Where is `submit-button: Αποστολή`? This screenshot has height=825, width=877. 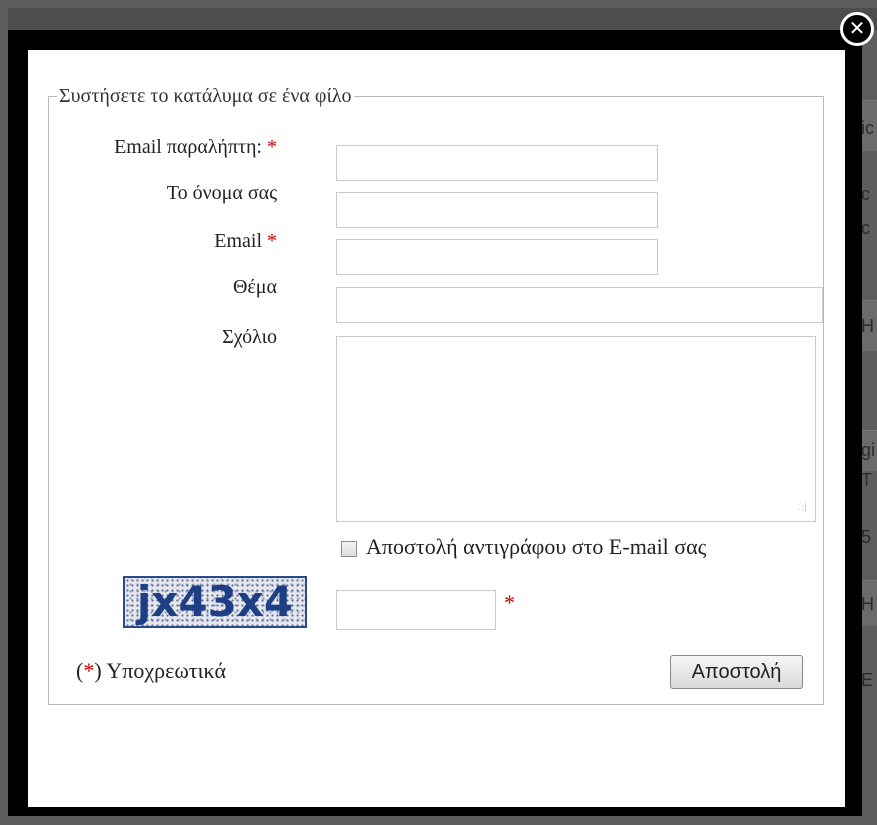
submit-button: Αποστολή is located at coordinates (736, 672).